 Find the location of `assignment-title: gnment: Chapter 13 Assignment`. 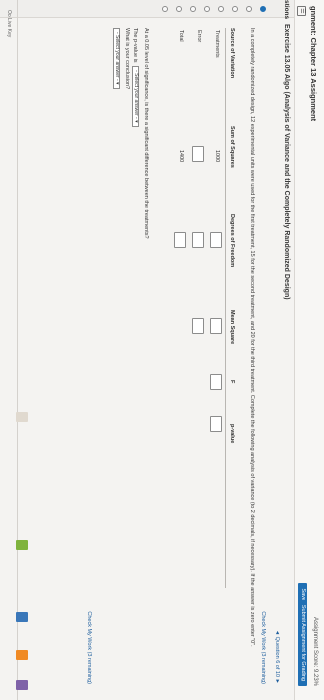

assignment-title: gnment: Chapter 13 Assignment is located at coordinates (313, 64).